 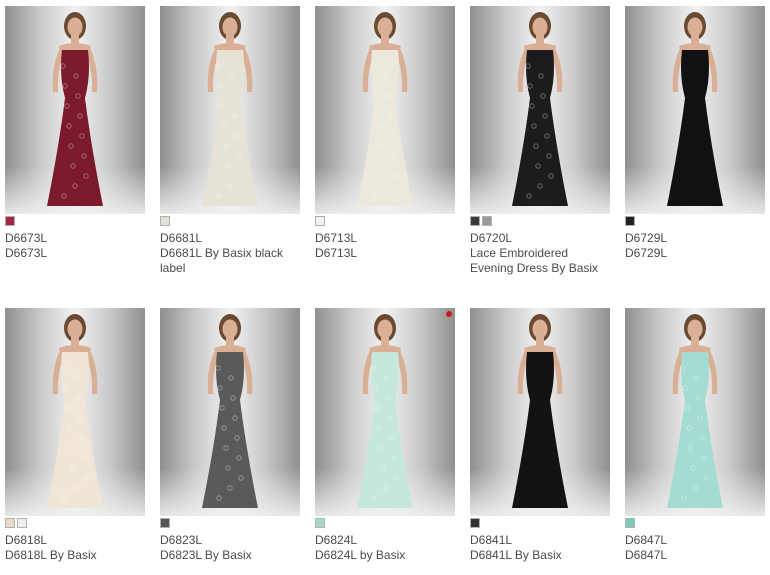 I want to click on product-card: D6729L D6729L, so click(x=695, y=133).